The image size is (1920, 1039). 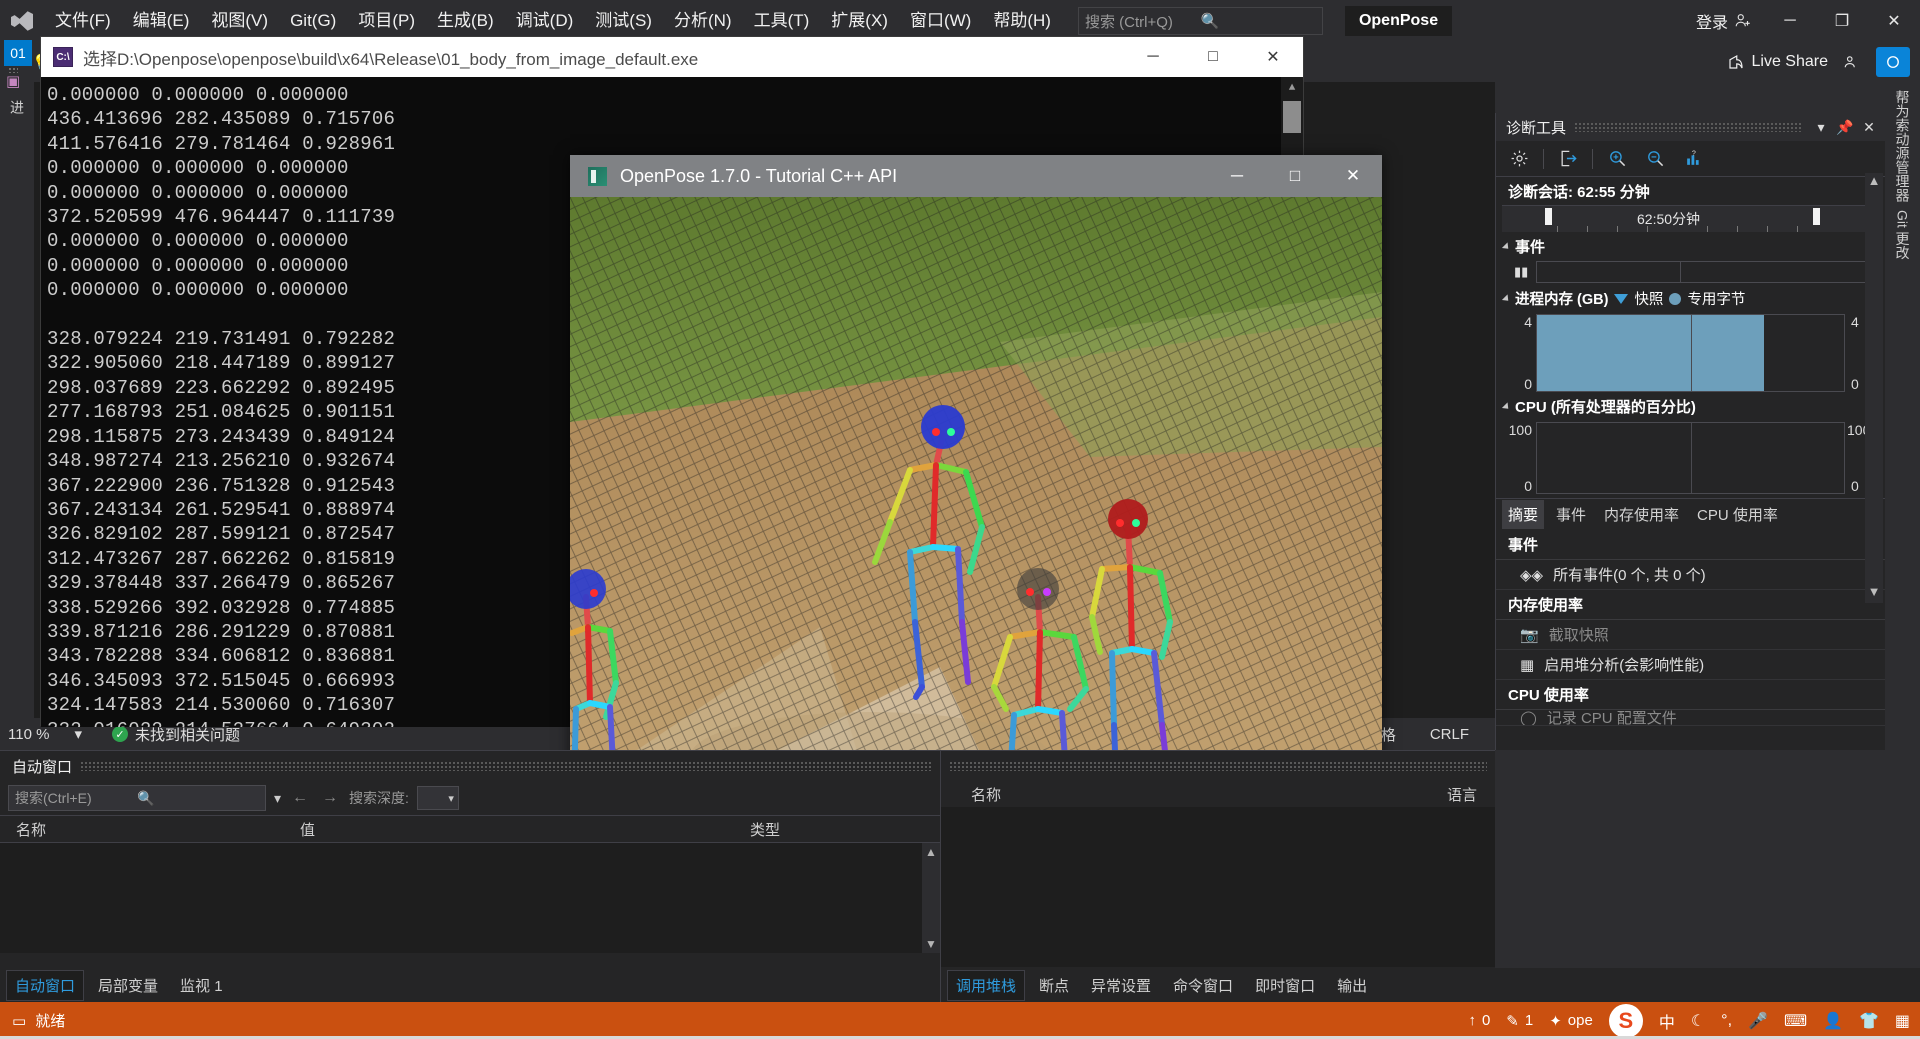 What do you see at coordinates (845, 829) in the screenshot?
I see `autos-col-type: 类型` at bounding box center [845, 829].